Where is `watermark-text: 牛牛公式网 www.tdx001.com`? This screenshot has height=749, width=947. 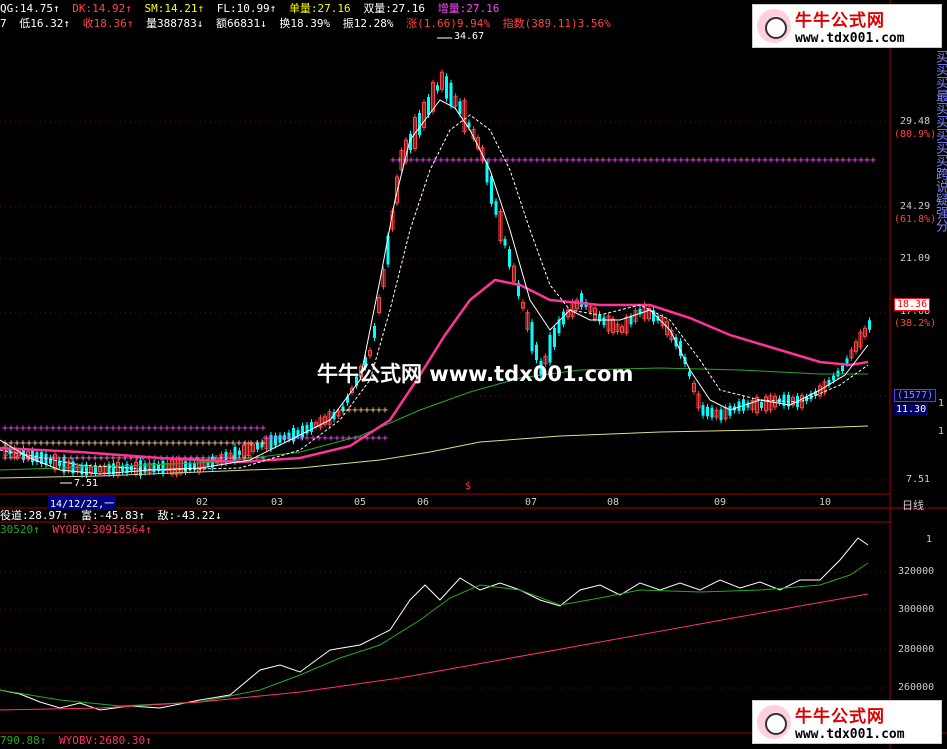
watermark-text: 牛牛公式网 www.tdx001.com is located at coordinates (475, 374).